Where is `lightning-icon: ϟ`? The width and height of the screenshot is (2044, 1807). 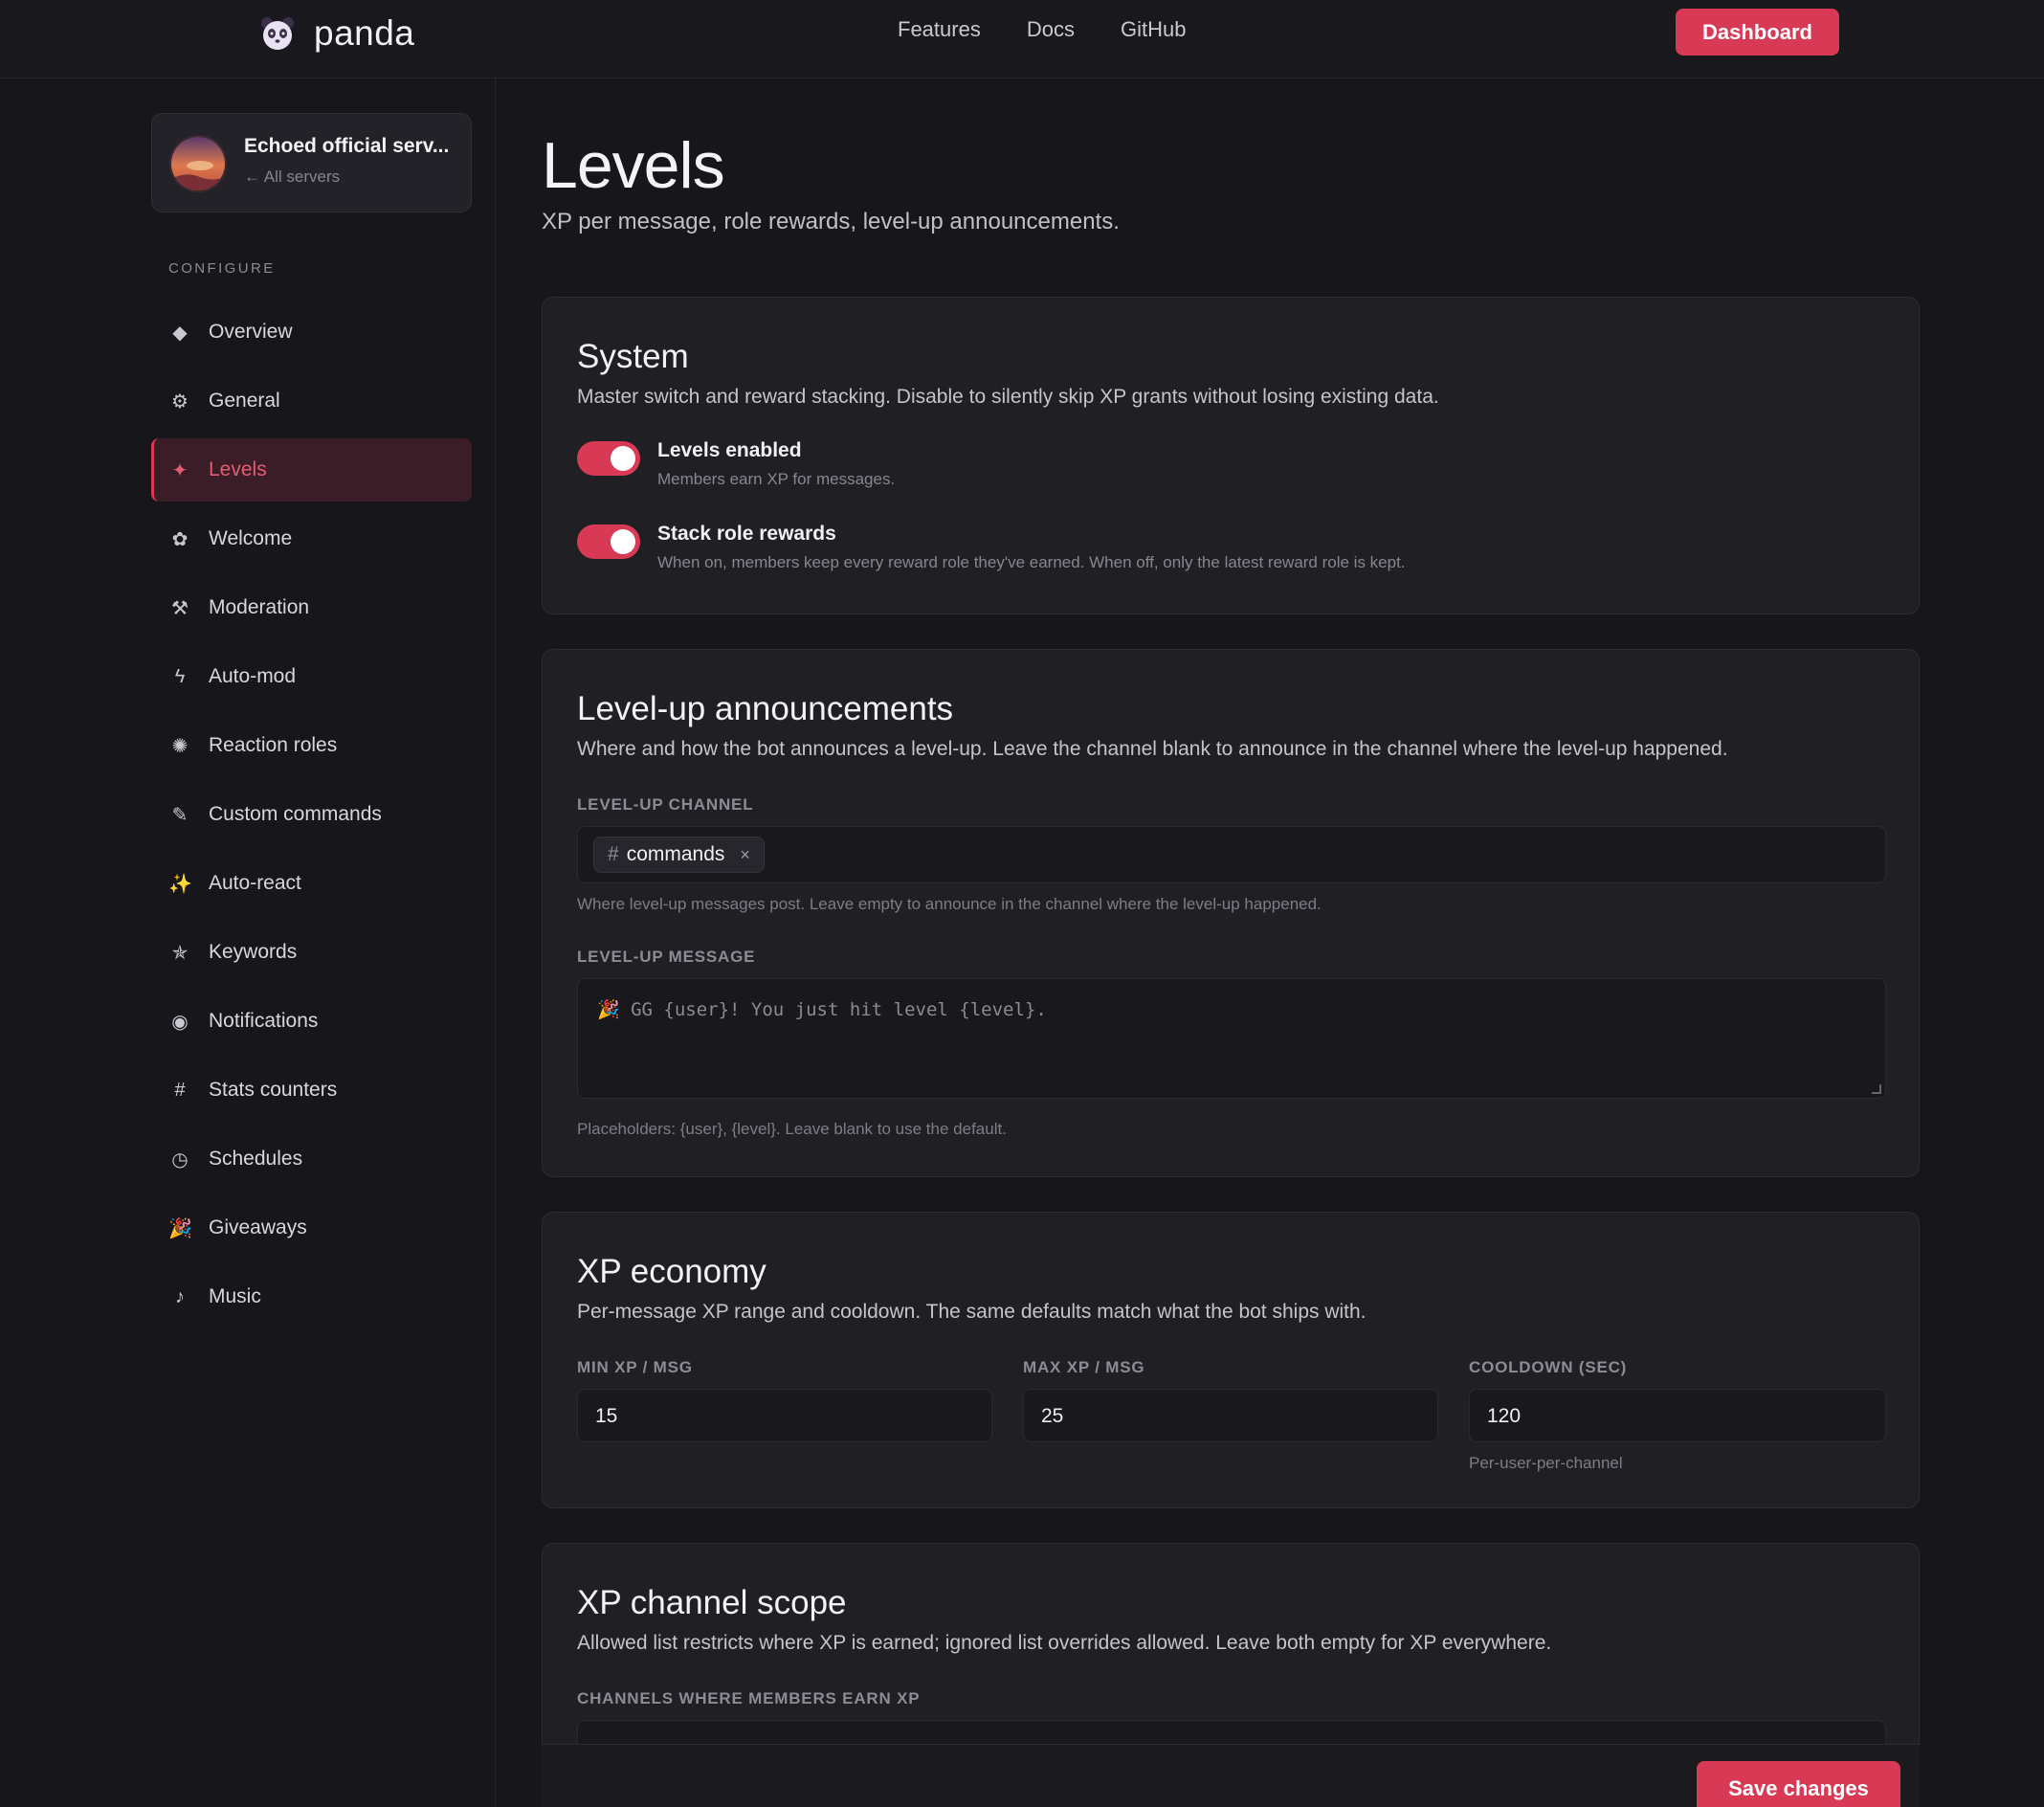 lightning-icon: ϟ is located at coordinates (180, 676).